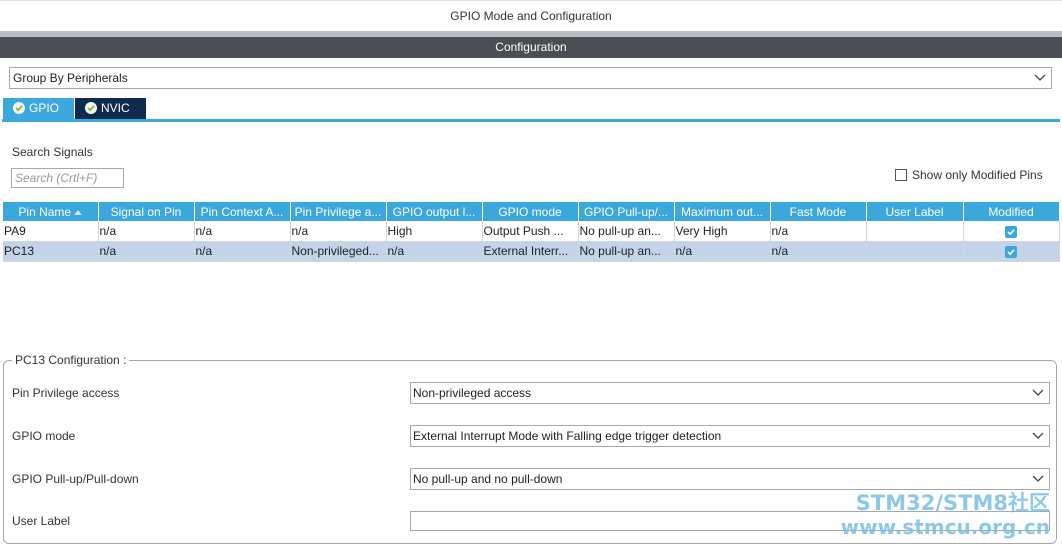  Describe the element at coordinates (115, 108) in the screenshot. I see `tab-nvic-label: NVIC` at that location.